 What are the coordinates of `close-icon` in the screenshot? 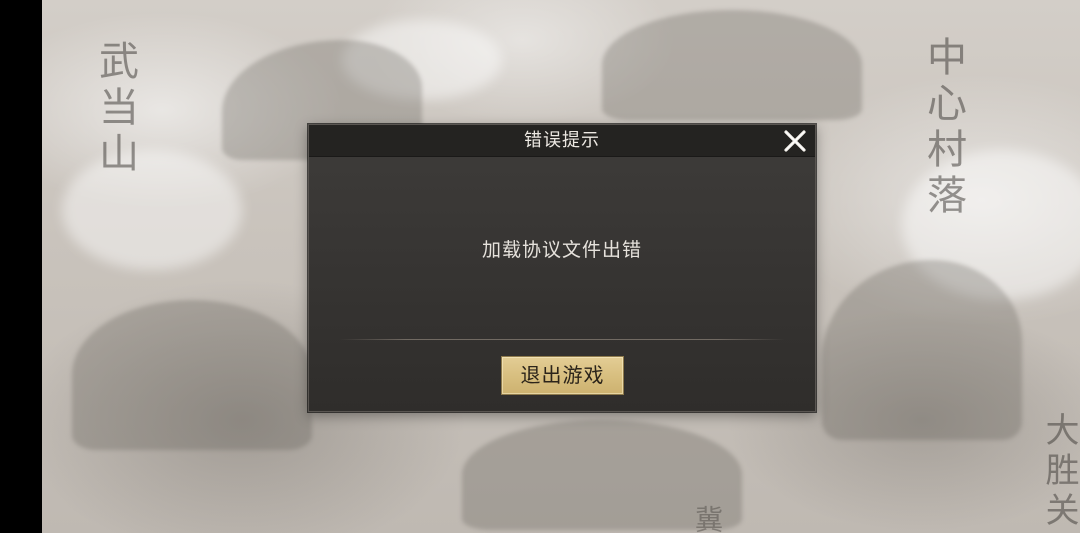 It's located at (795, 141).